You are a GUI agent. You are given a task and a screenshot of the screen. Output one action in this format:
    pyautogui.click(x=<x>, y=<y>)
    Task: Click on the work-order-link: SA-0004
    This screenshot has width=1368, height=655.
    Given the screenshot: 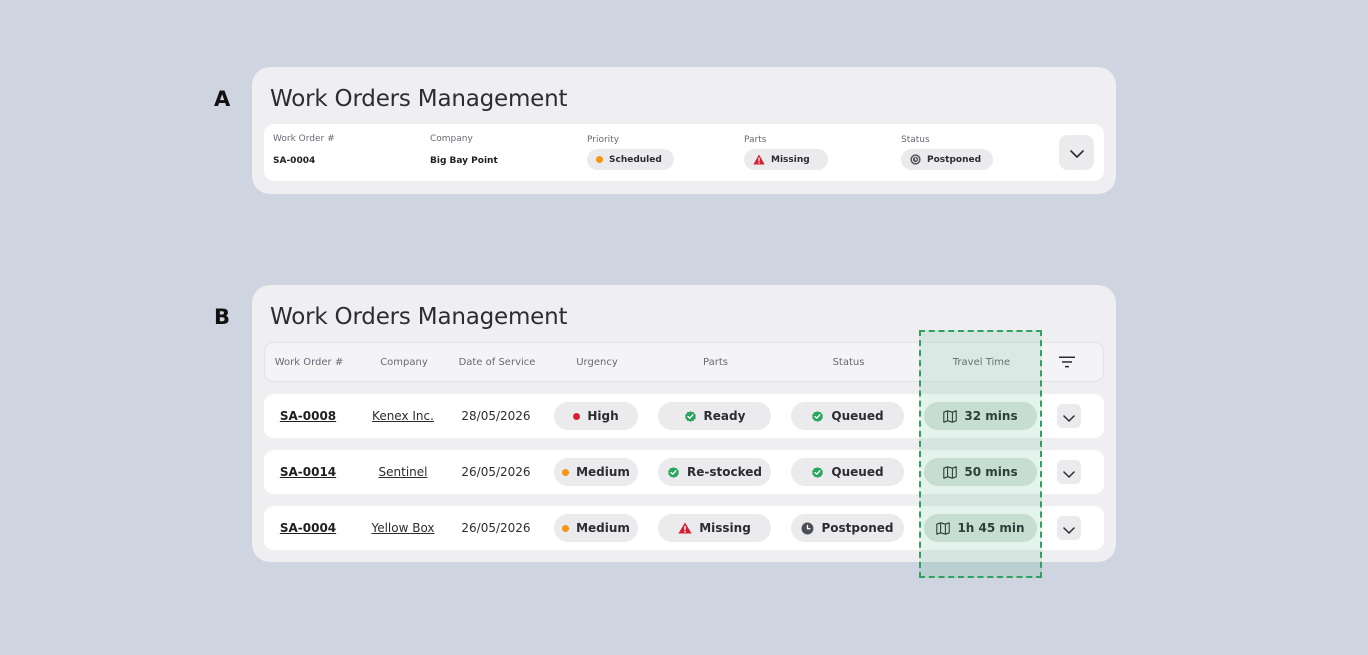 What is the action you would take?
    pyautogui.click(x=308, y=528)
    